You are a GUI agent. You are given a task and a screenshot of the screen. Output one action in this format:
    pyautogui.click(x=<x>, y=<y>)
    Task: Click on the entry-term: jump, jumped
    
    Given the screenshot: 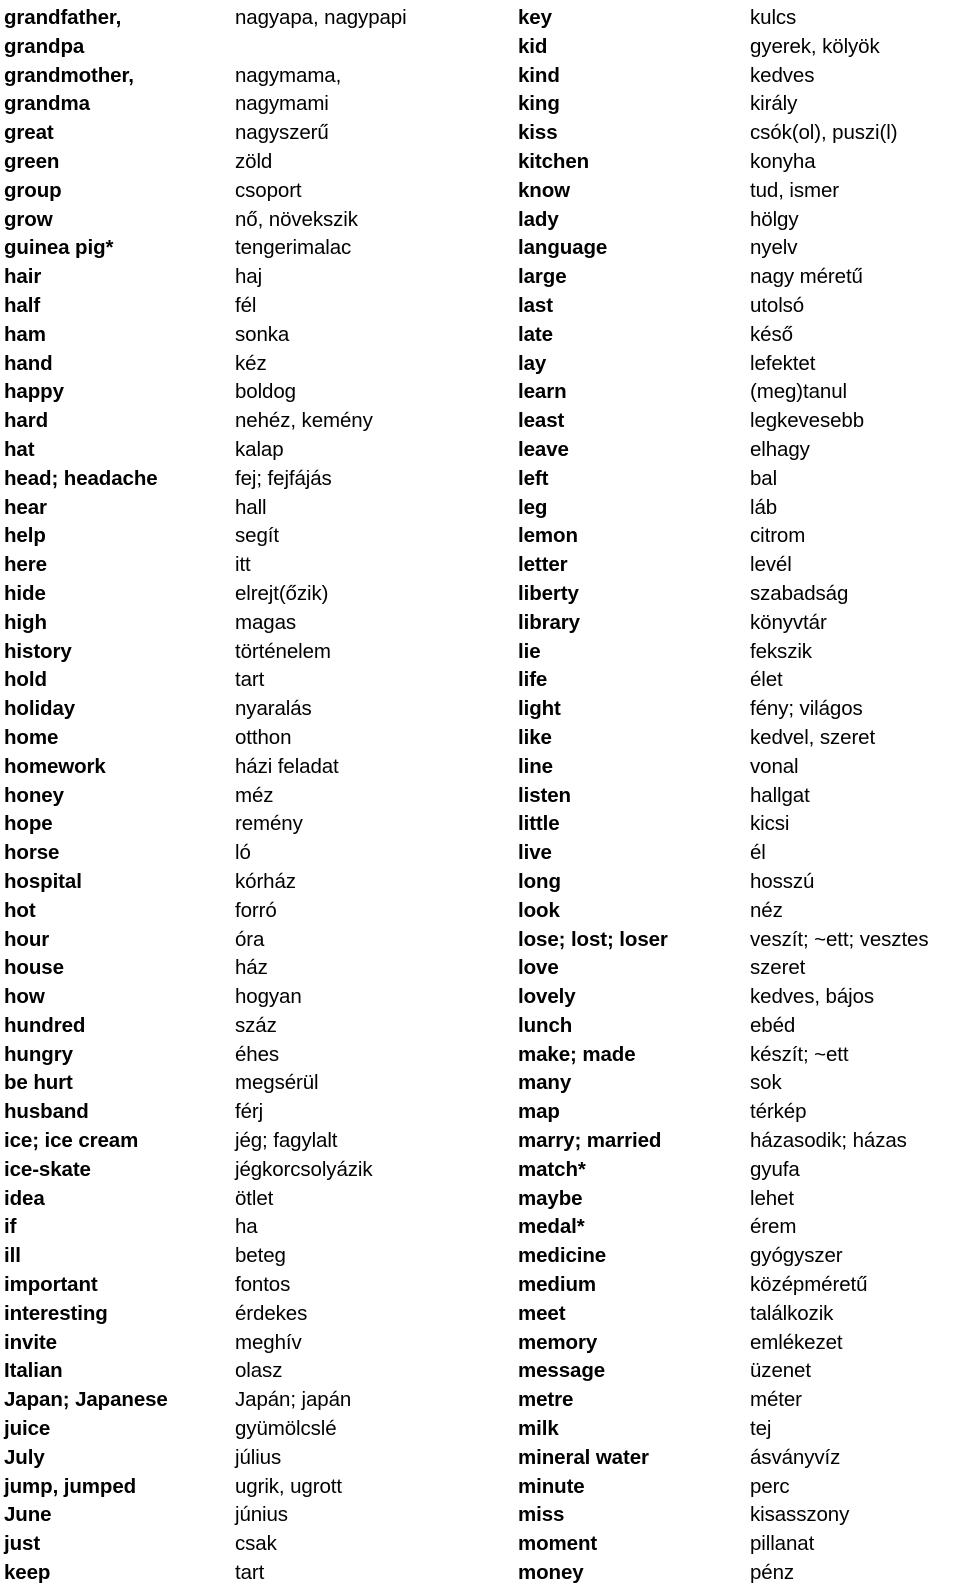 What is the action you would take?
    pyautogui.click(x=70, y=1486)
    